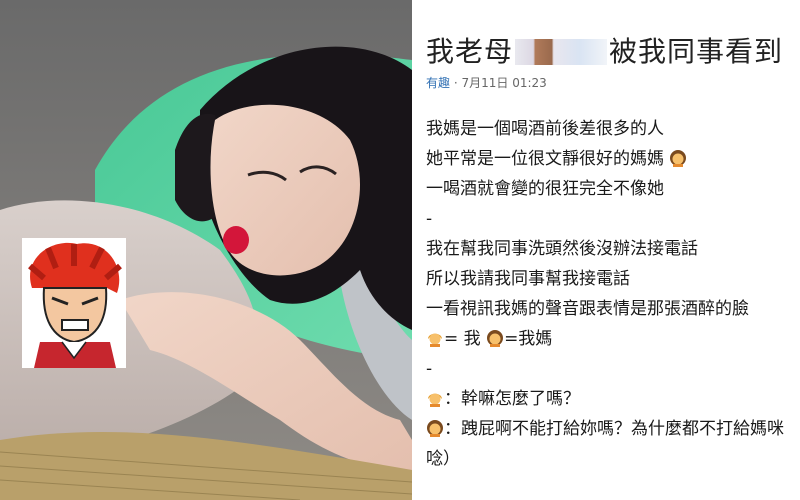  Describe the element at coordinates (545, 159) in the screenshot. I see `body-text: 她平常是一位很文靜很好的媽媽` at that location.